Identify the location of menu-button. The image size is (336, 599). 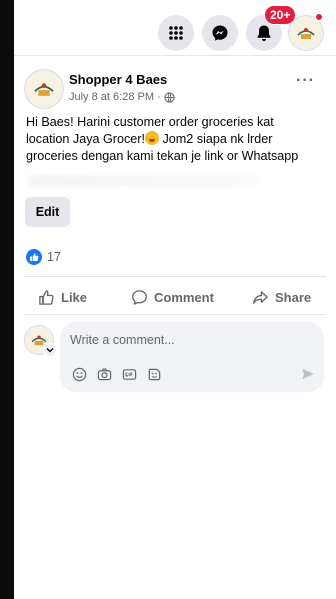
(176, 33).